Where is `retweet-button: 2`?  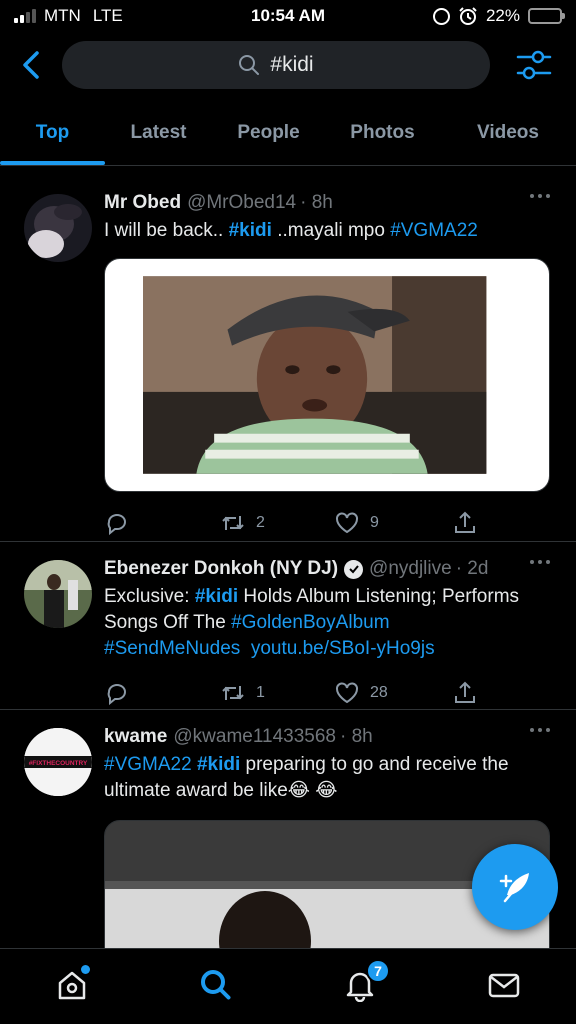
retweet-button: 2 is located at coordinates (277, 523).